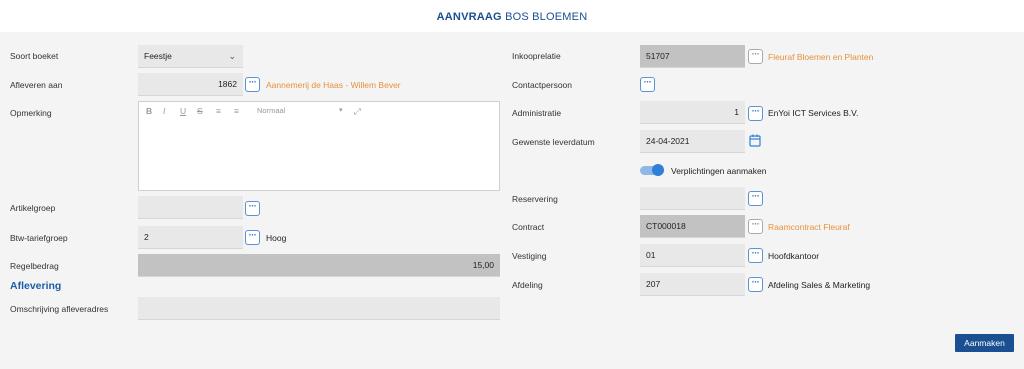 Image resolution: width=1024 pixels, height=369 pixels. Describe the element at coordinates (692, 226) in the screenshot. I see `contract-field: CT000018` at that location.